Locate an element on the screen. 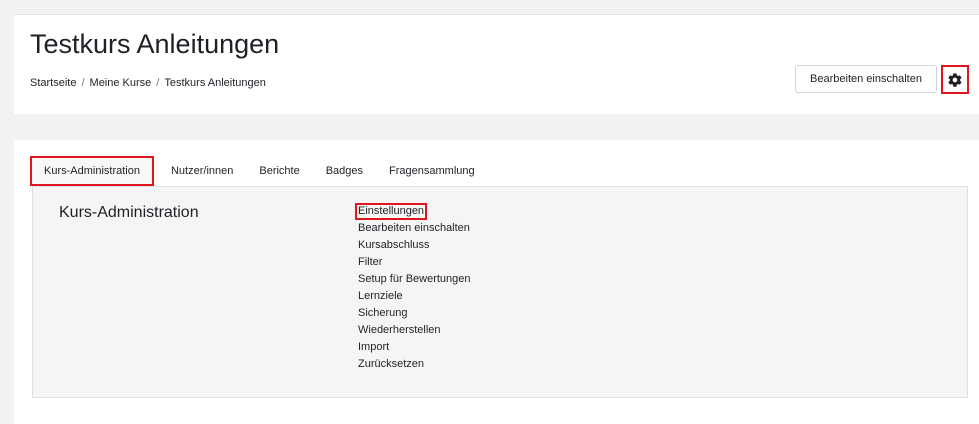 The width and height of the screenshot is (979, 424). breadcrumb-current-course: Testkurs Anleitungen is located at coordinates (215, 83).